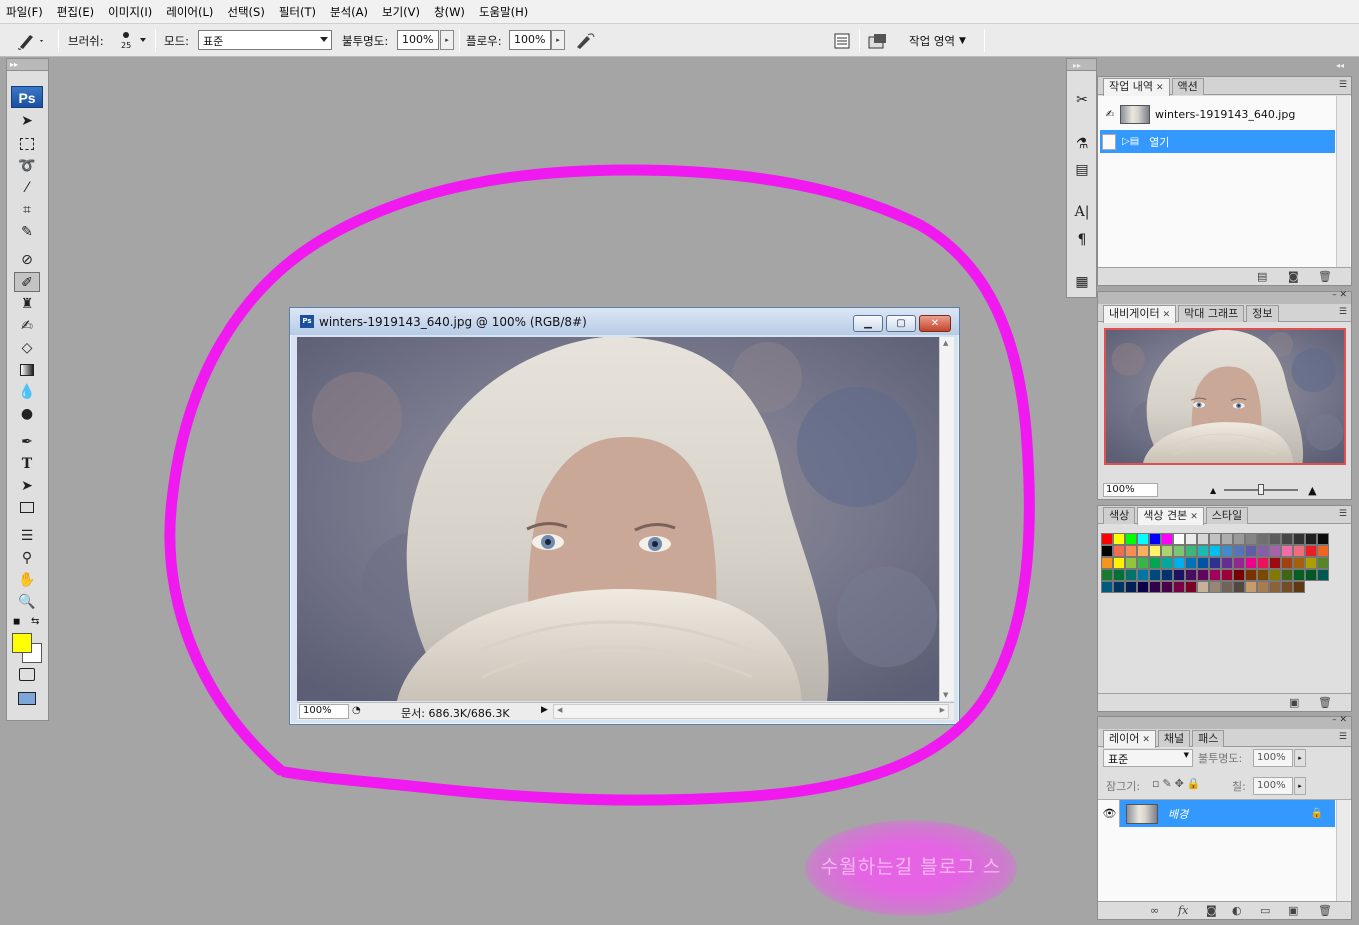 This screenshot has height=925, width=1359. What do you see at coordinates (1217, 813) in the screenshot?
I see `layer-row-background: 👁 배경 🔒` at bounding box center [1217, 813].